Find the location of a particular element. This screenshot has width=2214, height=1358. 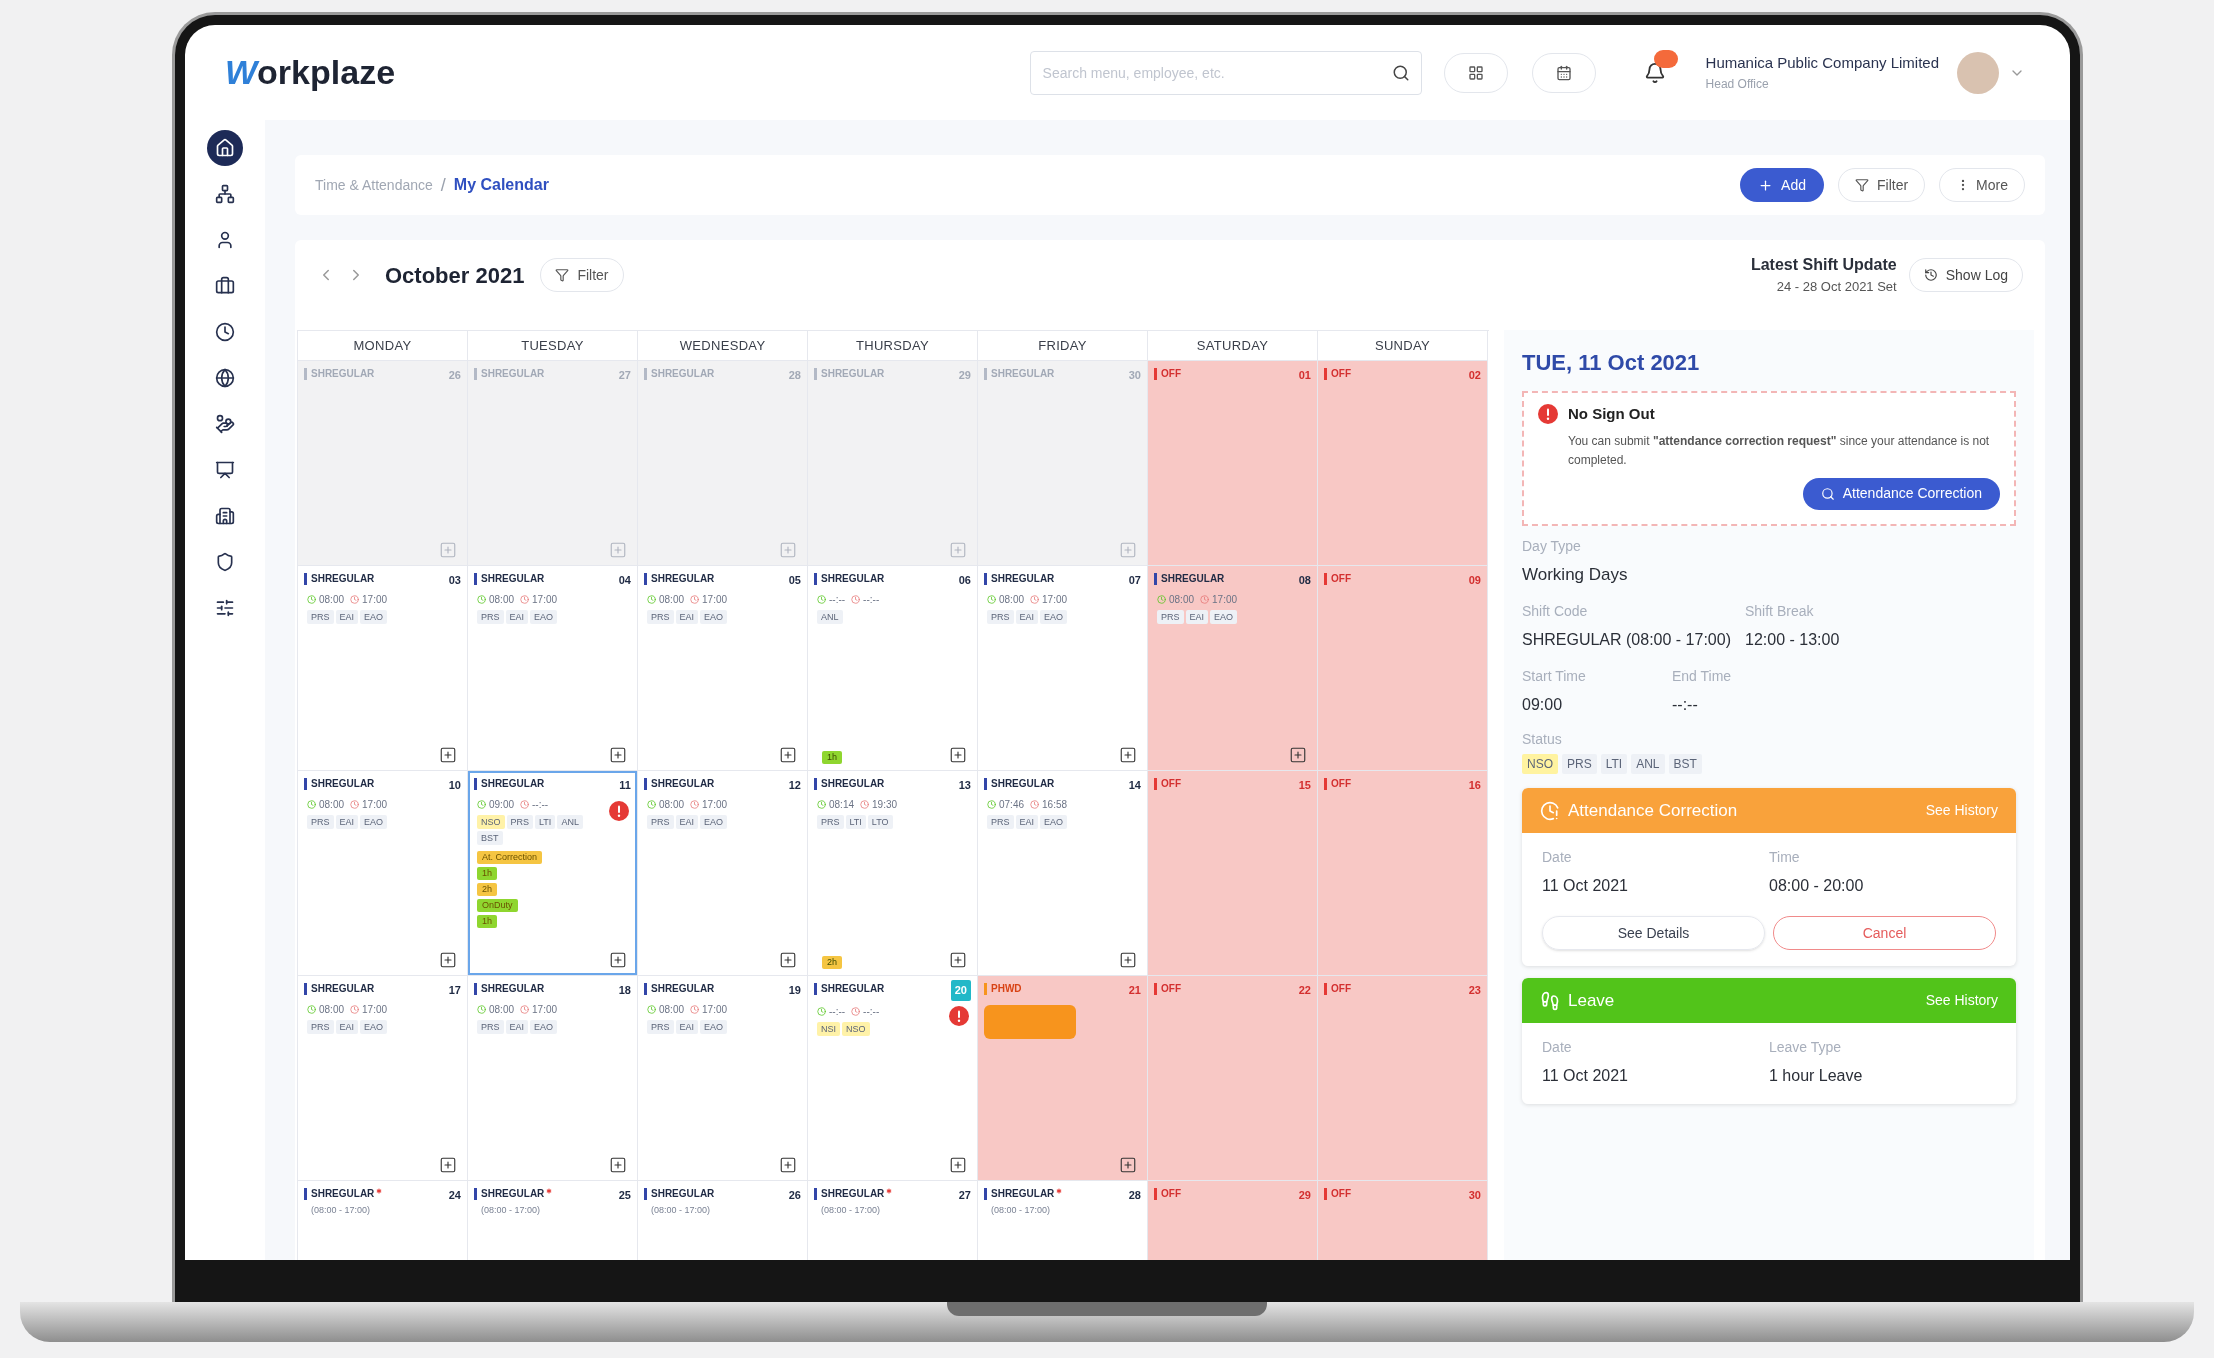

day-number: 04 is located at coordinates (624, 580).